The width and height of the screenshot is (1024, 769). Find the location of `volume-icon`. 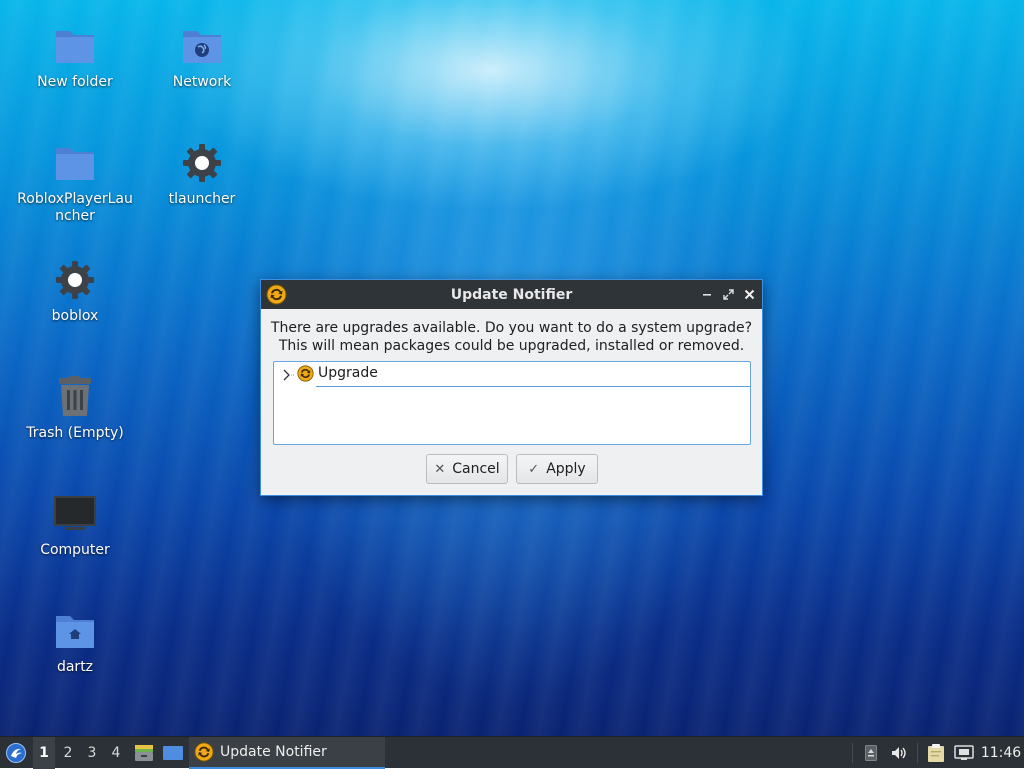

volume-icon is located at coordinates (899, 753).